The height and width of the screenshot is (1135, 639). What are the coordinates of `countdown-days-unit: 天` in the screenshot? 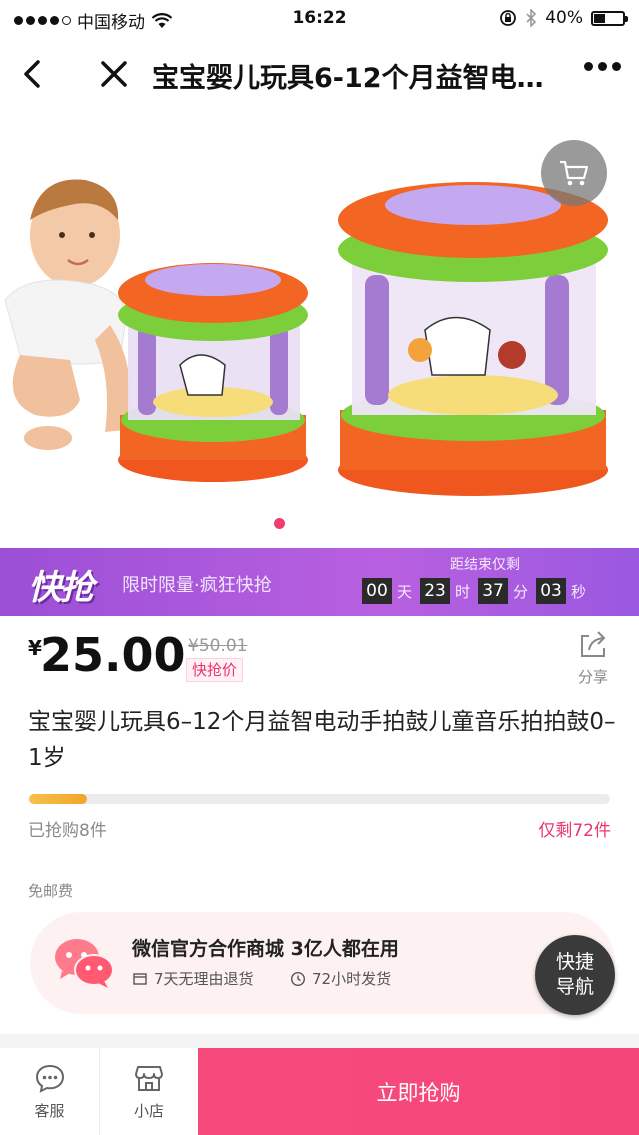 It's located at (405, 591).